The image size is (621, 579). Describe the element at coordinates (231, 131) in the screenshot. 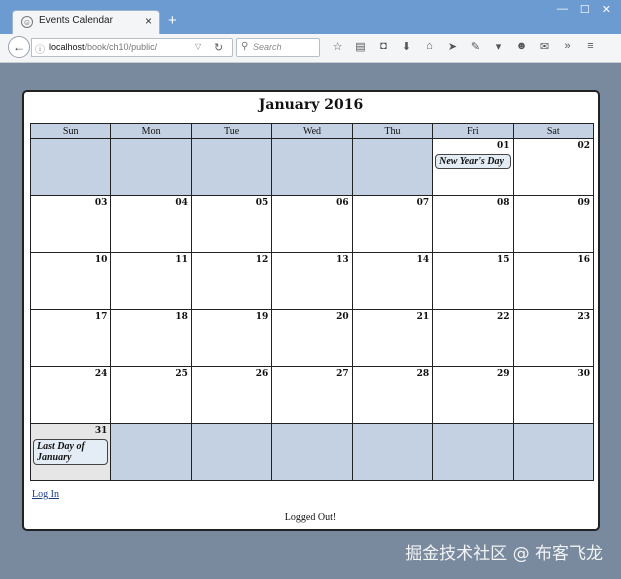

I see `weekday-tue: Tue` at that location.